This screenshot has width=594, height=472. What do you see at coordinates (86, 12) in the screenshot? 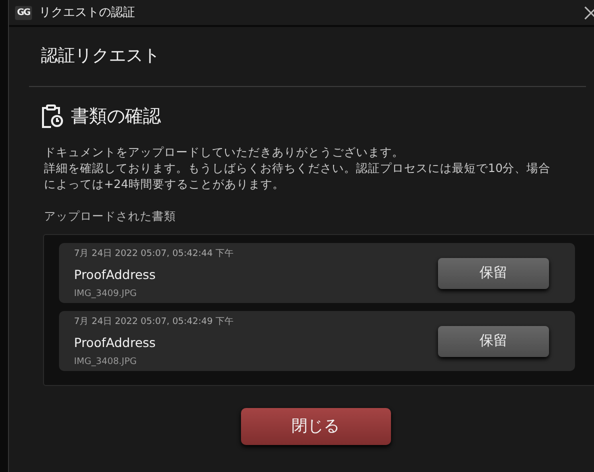
I see `window-title: リクエストの認証` at bounding box center [86, 12].